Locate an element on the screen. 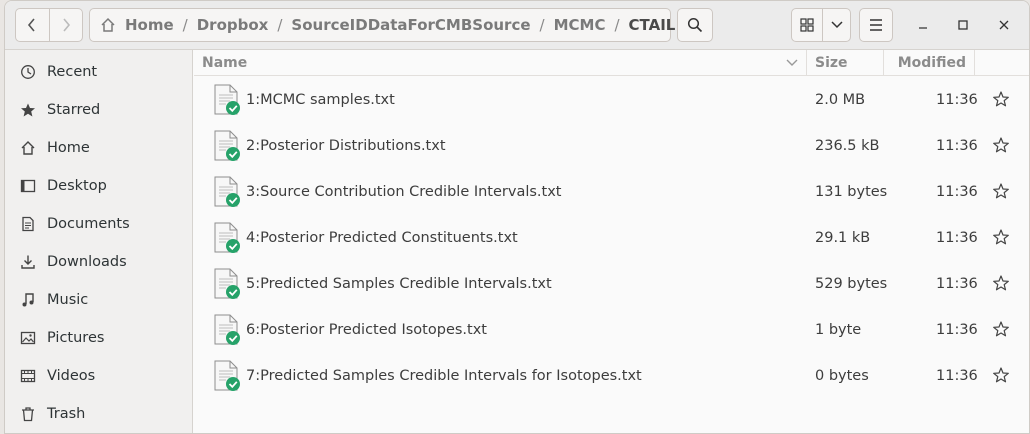  maximize-button is located at coordinates (963, 25).